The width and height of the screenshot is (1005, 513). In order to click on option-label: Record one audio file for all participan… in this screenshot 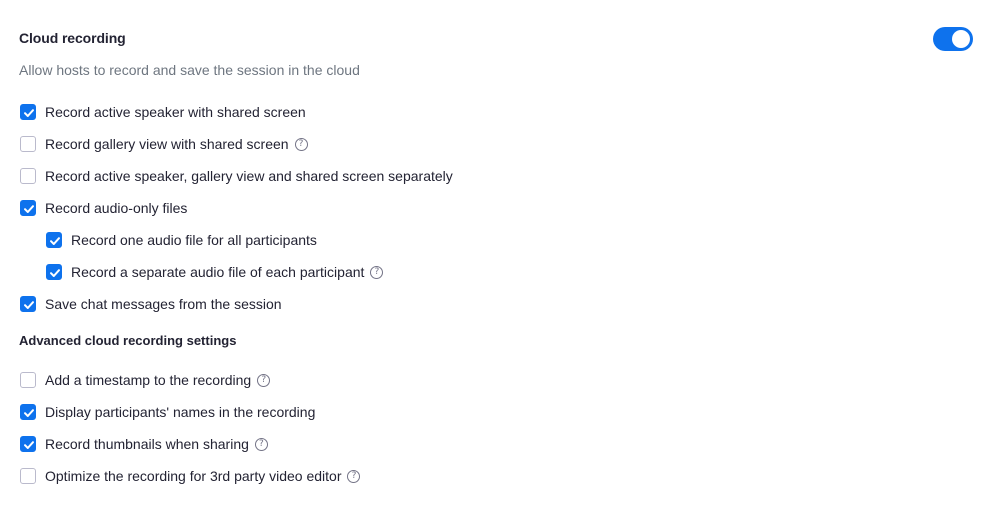, I will do `click(194, 240)`.